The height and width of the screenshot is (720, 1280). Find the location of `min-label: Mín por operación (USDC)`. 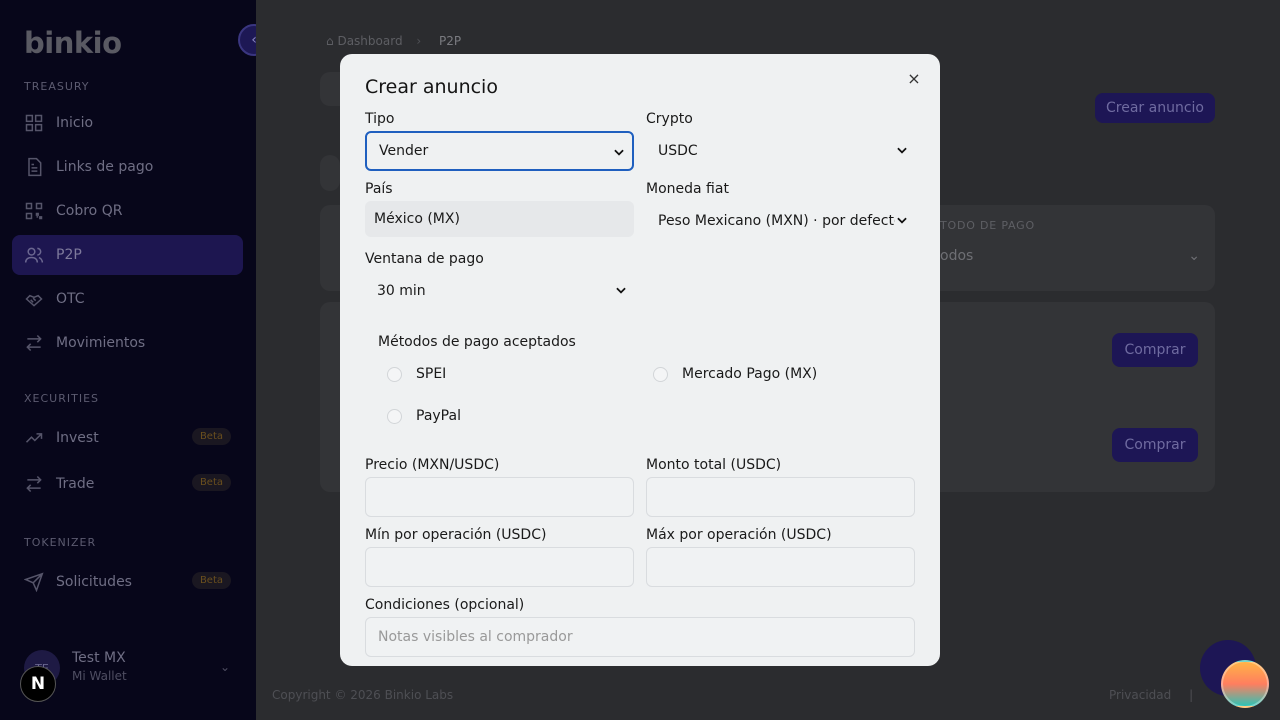

min-label: Mín por operación (USDC) is located at coordinates (456, 535).